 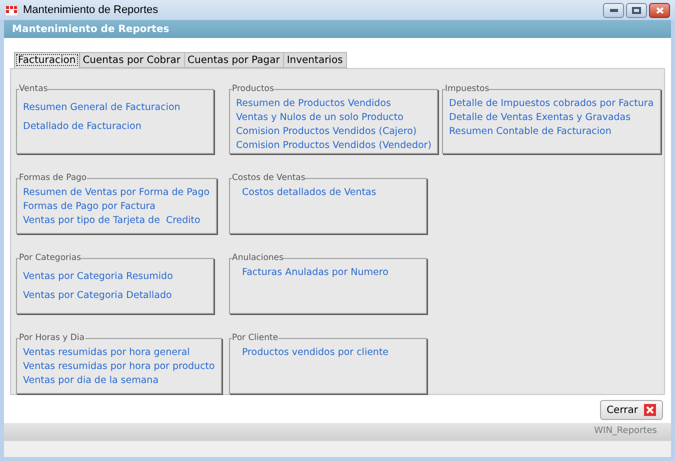 What do you see at coordinates (11, 10) in the screenshot?
I see `app-icon` at bounding box center [11, 10].